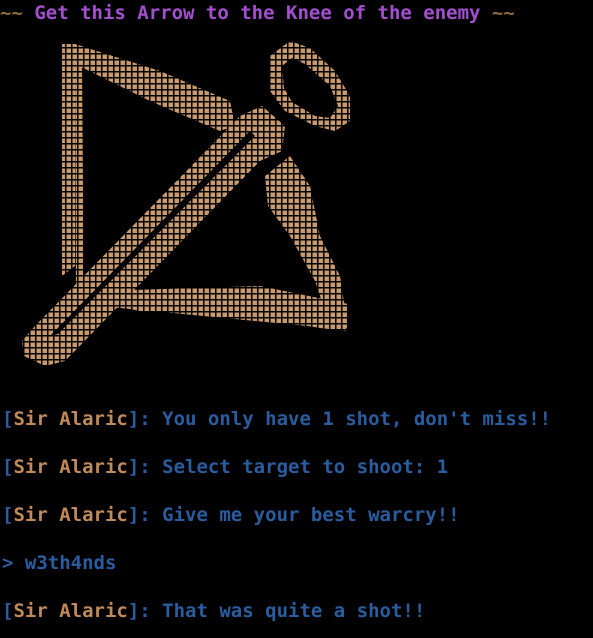 The width and height of the screenshot is (593, 638). I want to click on message-text: Give me your best warcry!!, so click(305, 515).